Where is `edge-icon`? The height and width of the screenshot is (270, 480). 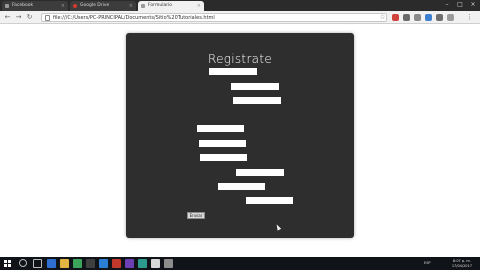
edge-icon is located at coordinates (51, 263).